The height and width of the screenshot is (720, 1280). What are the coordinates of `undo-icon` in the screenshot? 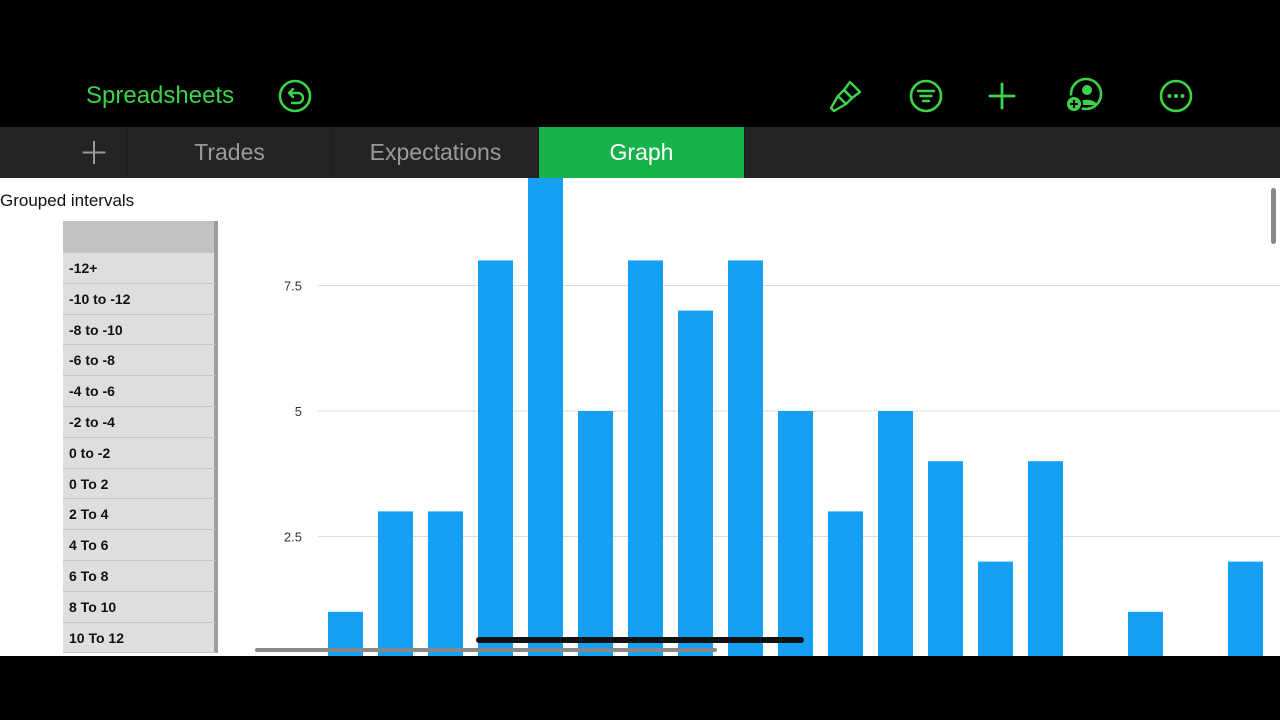 It's located at (295, 96).